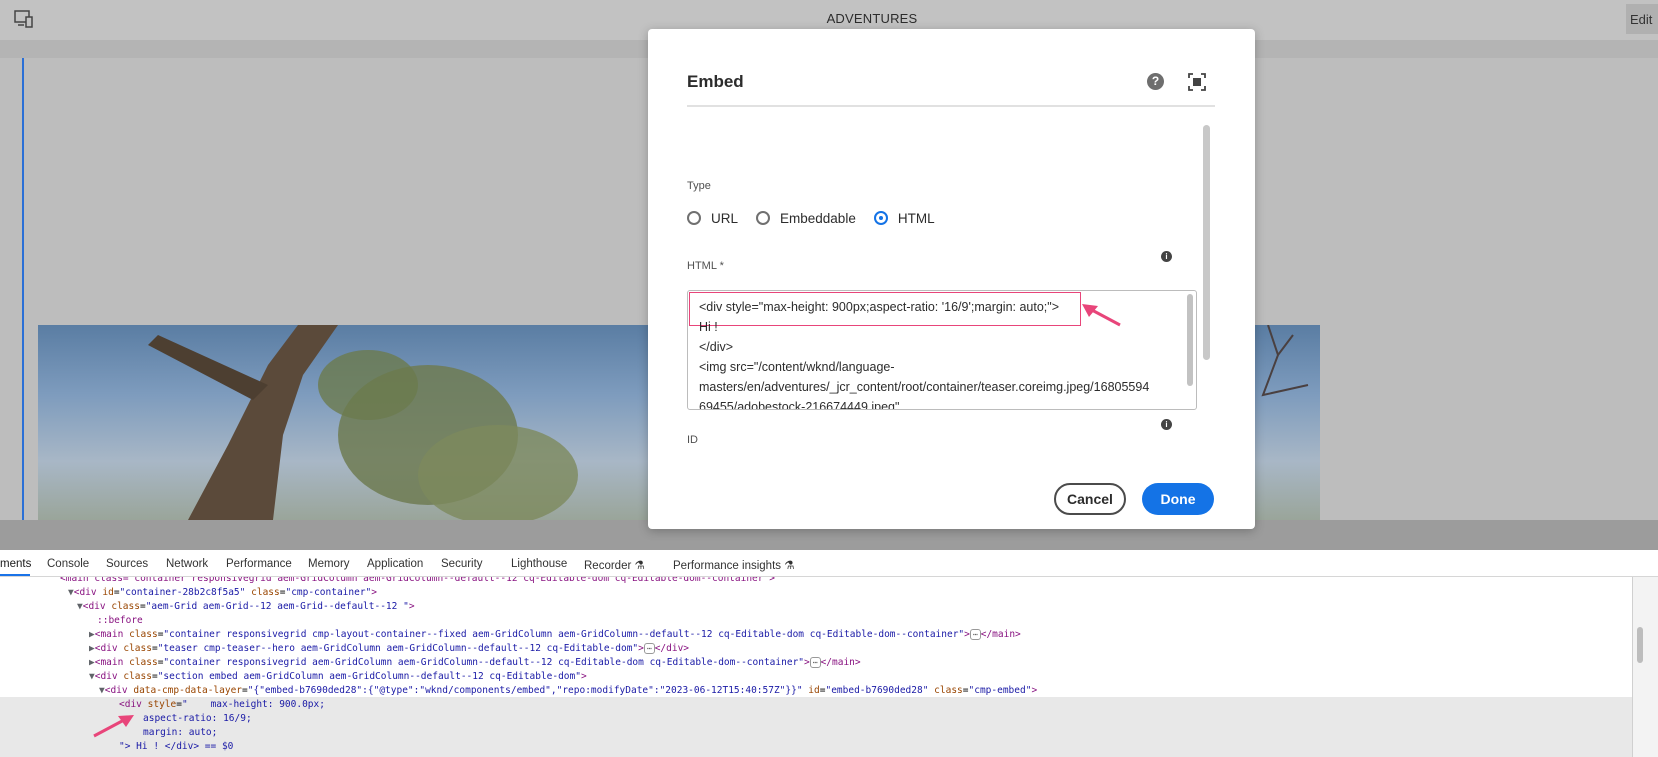 The image size is (1658, 757). What do you see at coordinates (715, 81) in the screenshot?
I see `dialog-title: Embed` at bounding box center [715, 81].